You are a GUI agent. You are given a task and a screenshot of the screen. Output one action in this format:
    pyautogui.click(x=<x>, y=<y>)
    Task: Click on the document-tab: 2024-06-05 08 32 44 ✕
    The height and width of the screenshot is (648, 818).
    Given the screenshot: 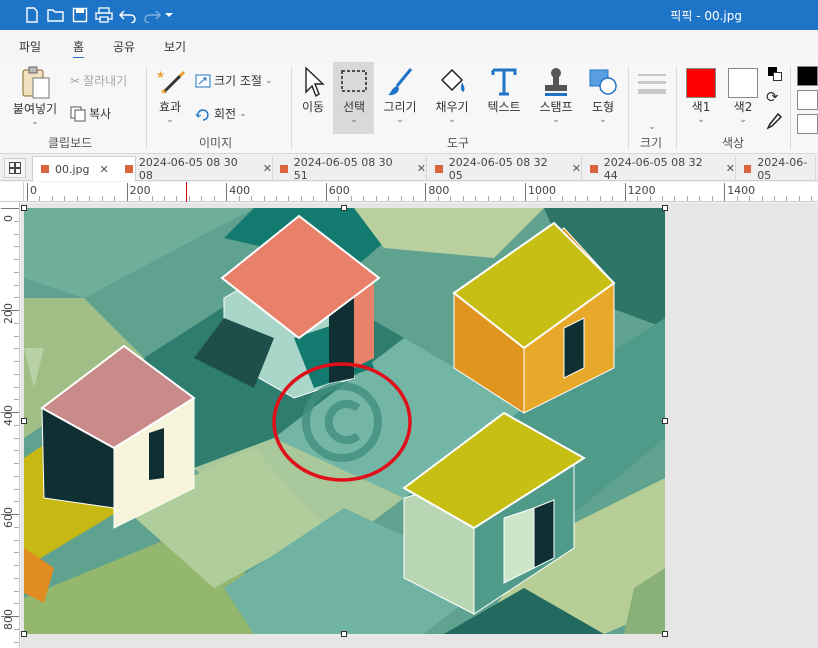 What is the action you would take?
    pyautogui.click(x=659, y=169)
    